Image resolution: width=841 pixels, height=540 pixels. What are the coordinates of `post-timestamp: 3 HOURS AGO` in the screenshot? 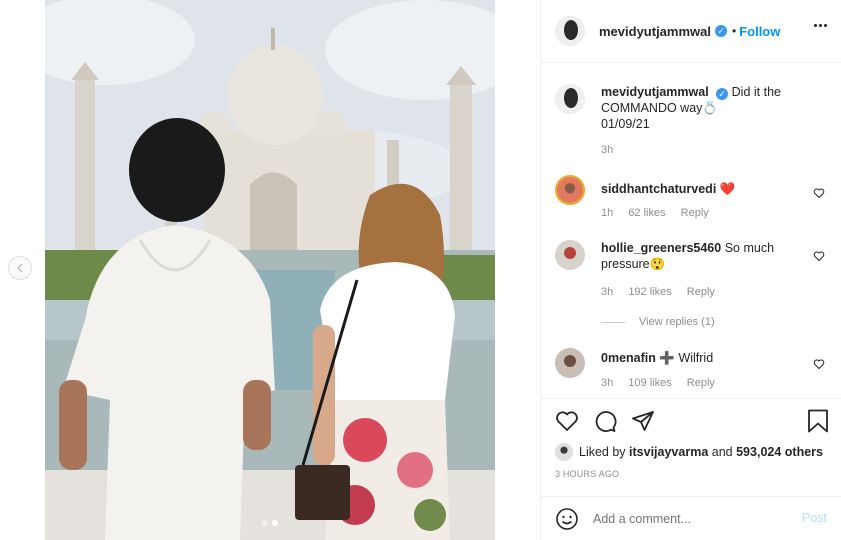 It's located at (587, 474).